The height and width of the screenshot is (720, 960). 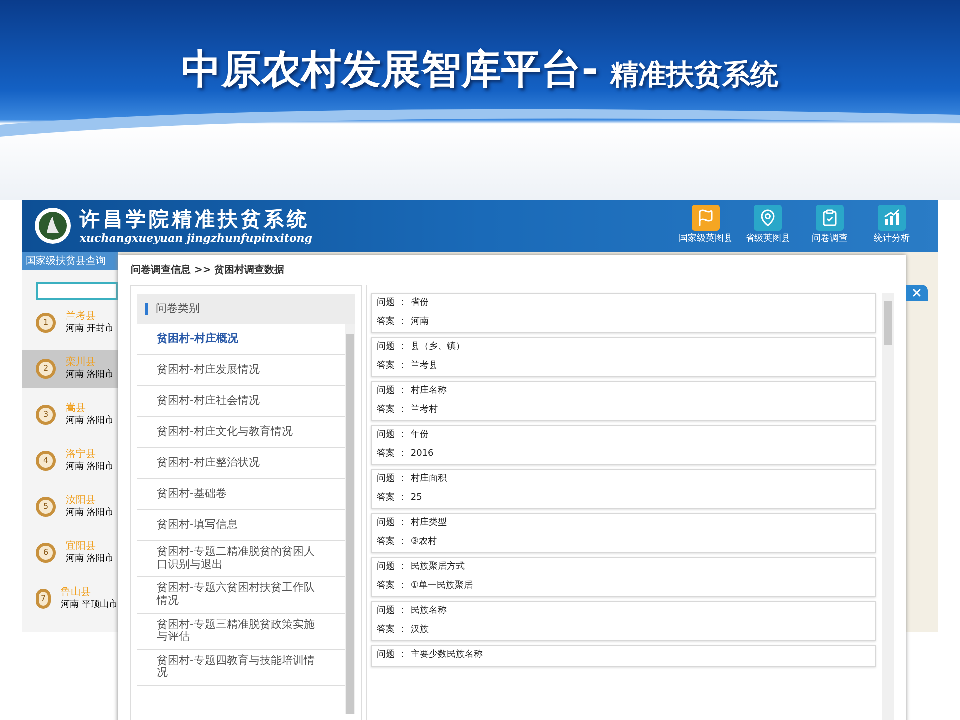 I want to click on county-item: 4 洛宁县 河南 洛阳市, so click(x=70, y=461).